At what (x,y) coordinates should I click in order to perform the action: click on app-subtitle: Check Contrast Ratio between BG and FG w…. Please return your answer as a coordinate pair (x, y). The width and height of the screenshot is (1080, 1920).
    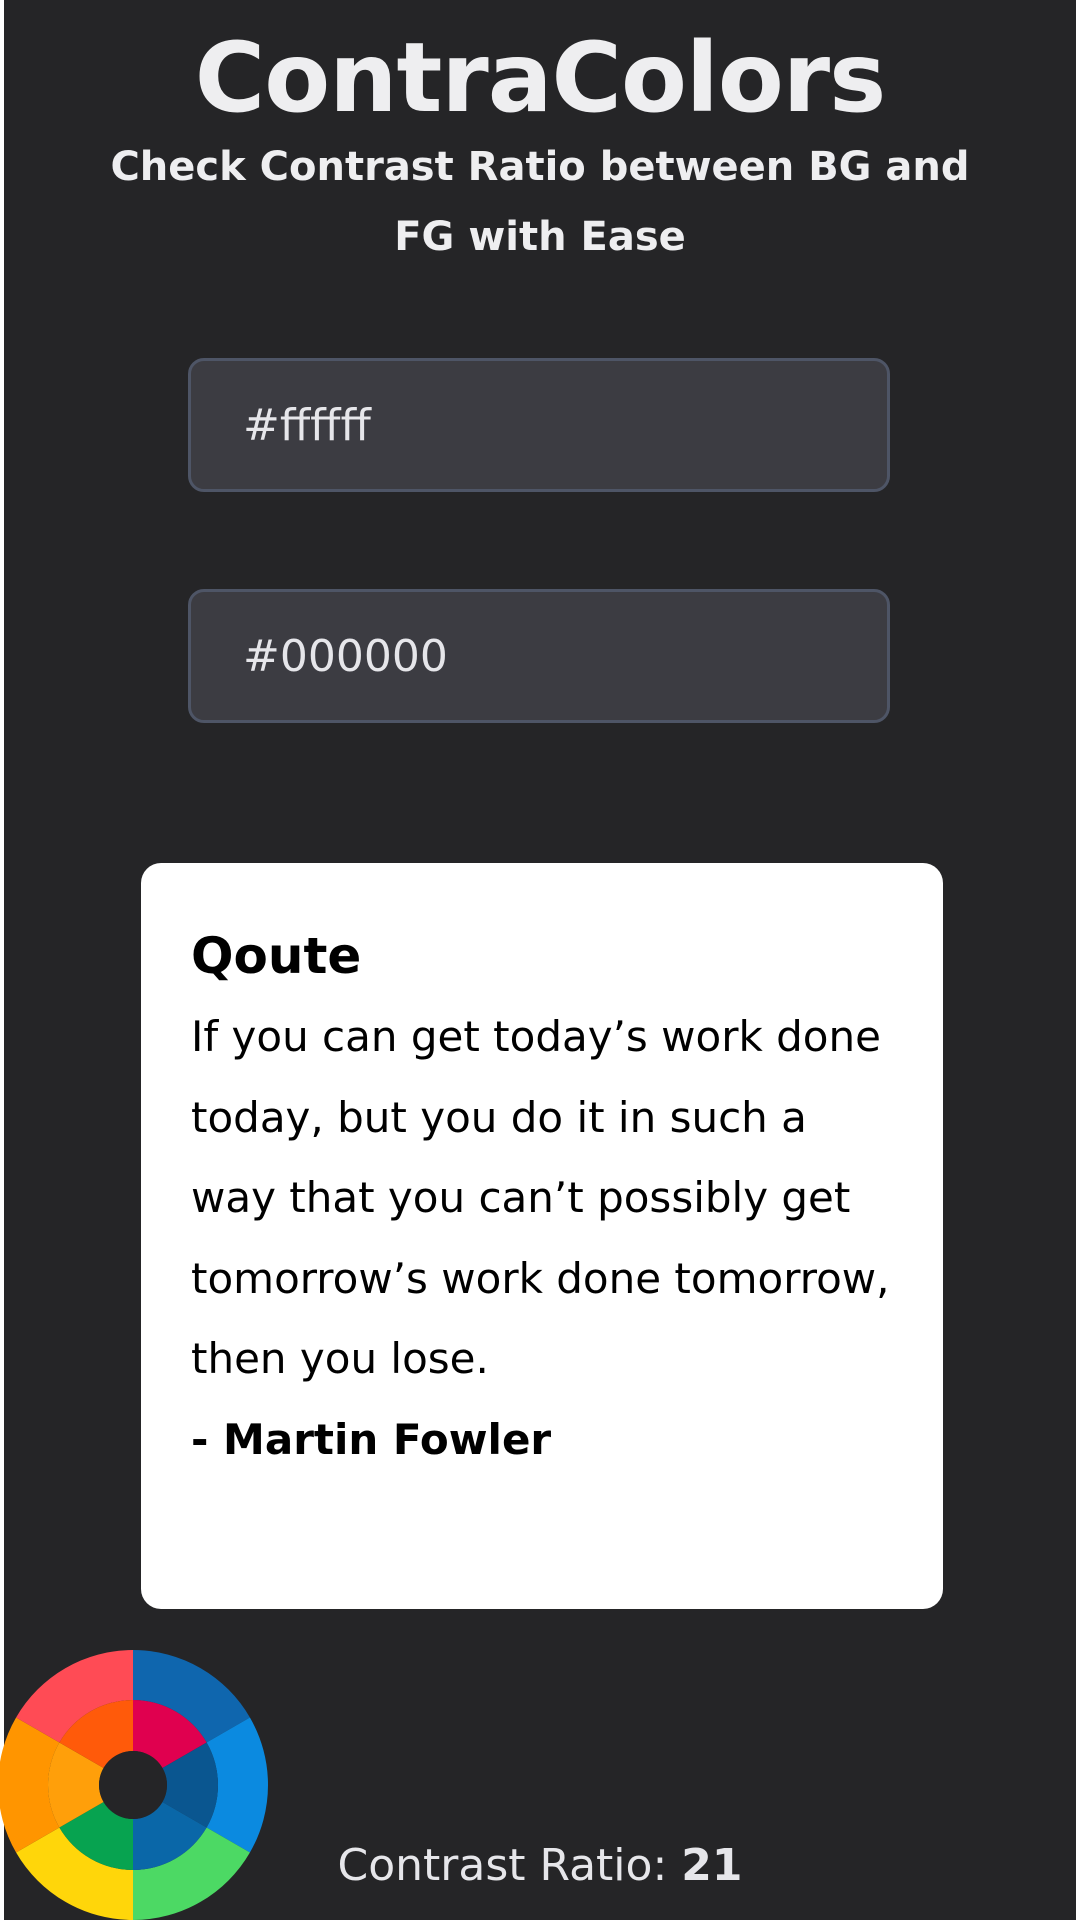
    Looking at the image, I should click on (540, 202).